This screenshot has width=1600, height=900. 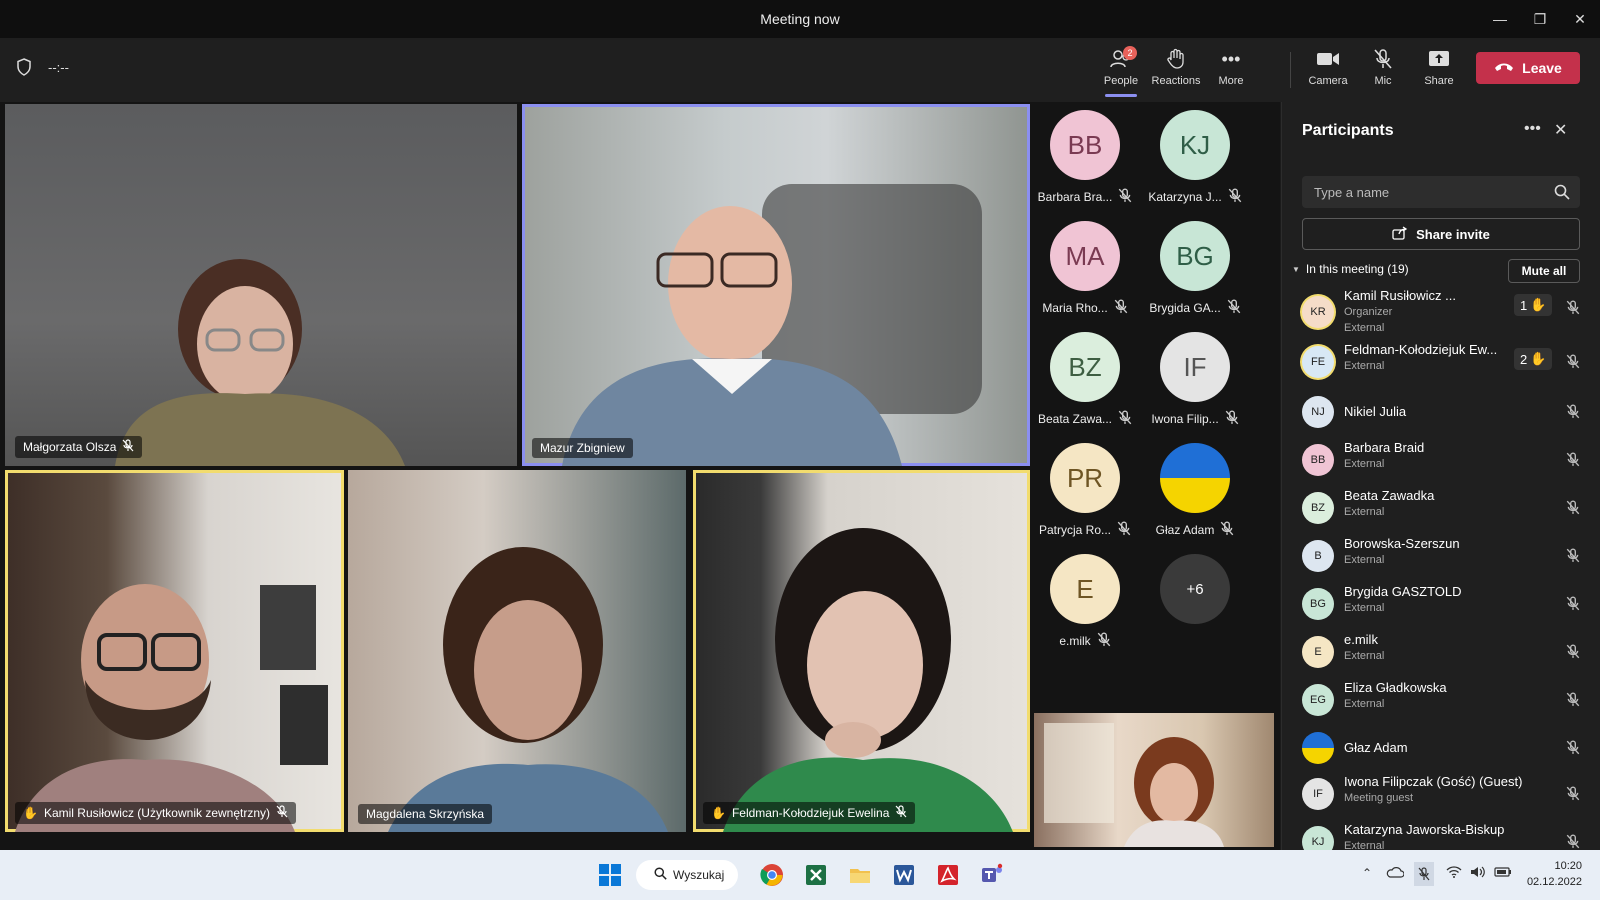 I want to click on excel-icon, so click(x=816, y=875).